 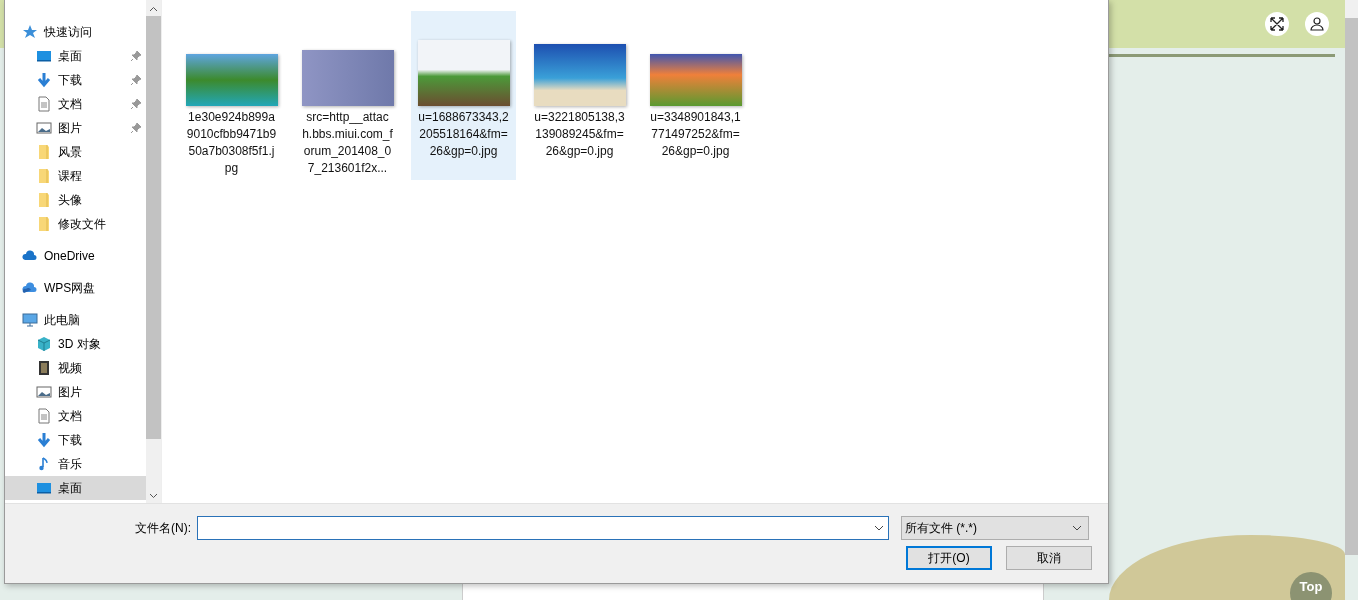 I want to click on file-item: u=3348901843,1771497252&fm=26&gp=0.jpg, so click(x=695, y=95).